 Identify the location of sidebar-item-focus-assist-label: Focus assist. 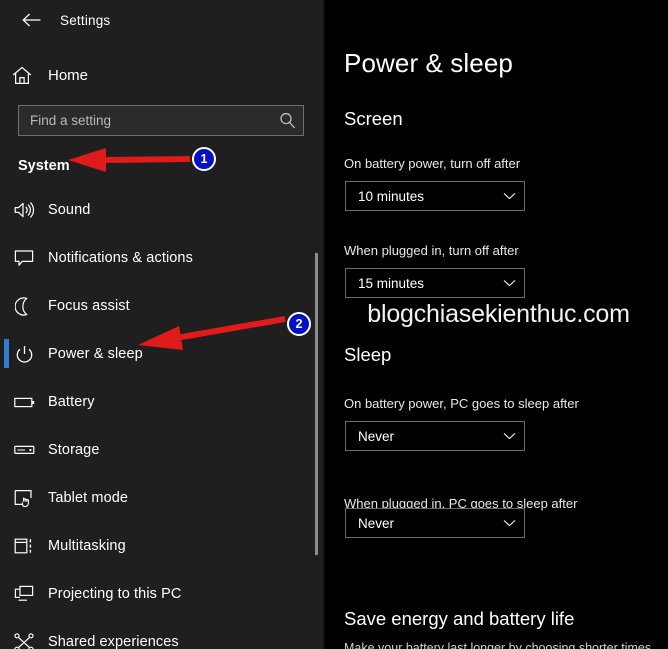
(89, 306).